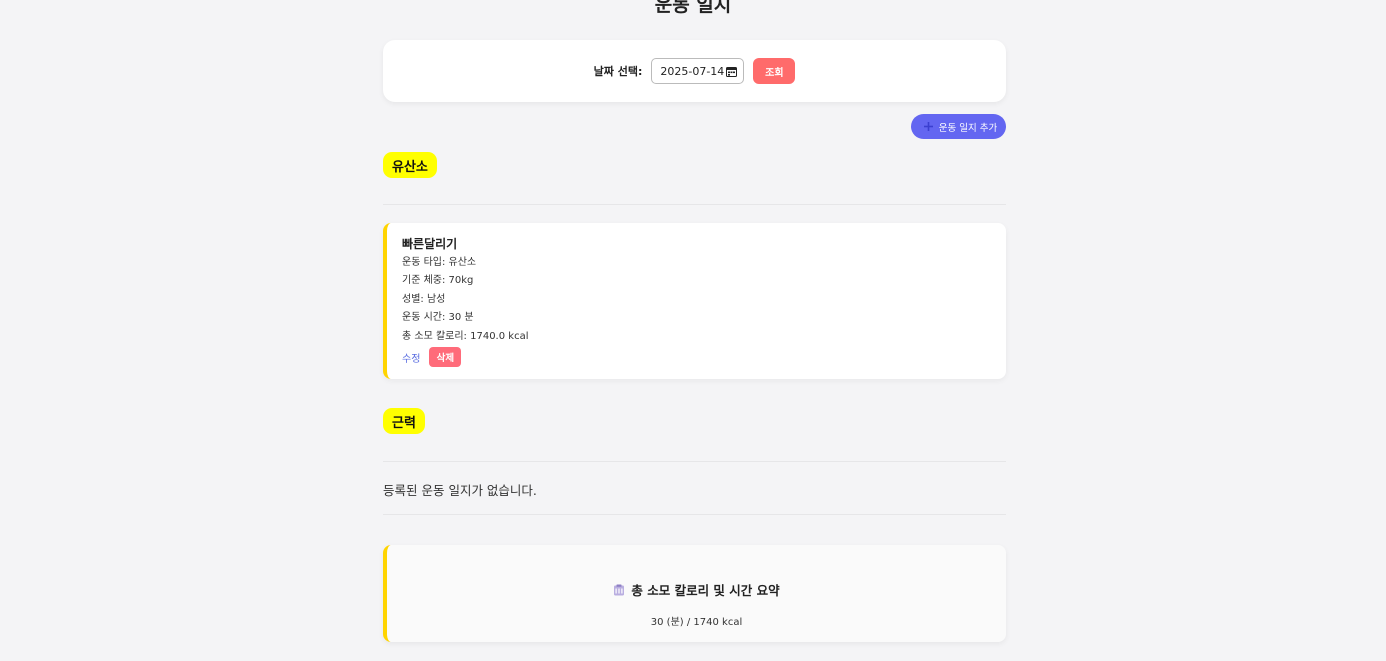 The image size is (1386, 661). I want to click on exercise-type: 운동 타입: 유산소, so click(439, 262).